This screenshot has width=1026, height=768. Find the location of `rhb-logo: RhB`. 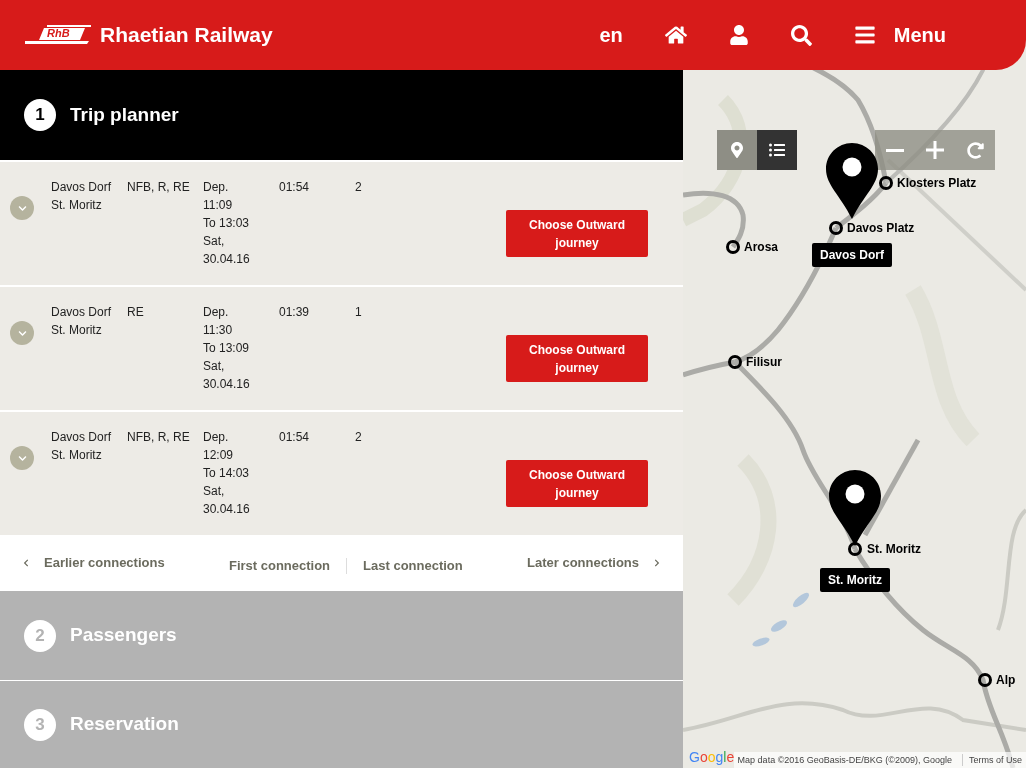

rhb-logo: RhB is located at coordinates (58, 35).